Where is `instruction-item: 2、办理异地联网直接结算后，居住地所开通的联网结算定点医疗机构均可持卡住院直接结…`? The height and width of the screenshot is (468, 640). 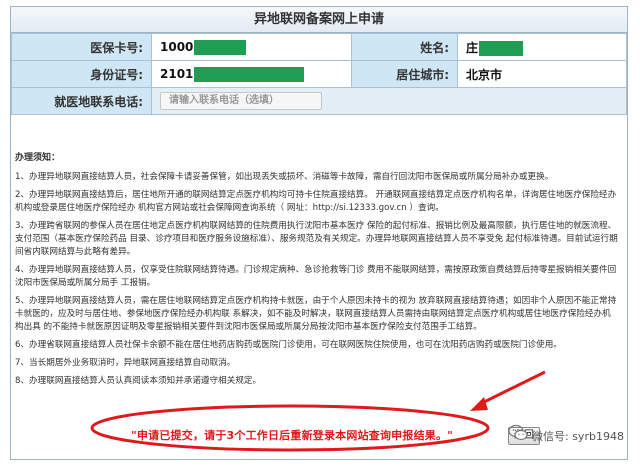 instruction-item: 2、办理异地联网直接结算后，居住地所开通的联网结算定点医疗机构均可持卡住院直接结… is located at coordinates (316, 201).